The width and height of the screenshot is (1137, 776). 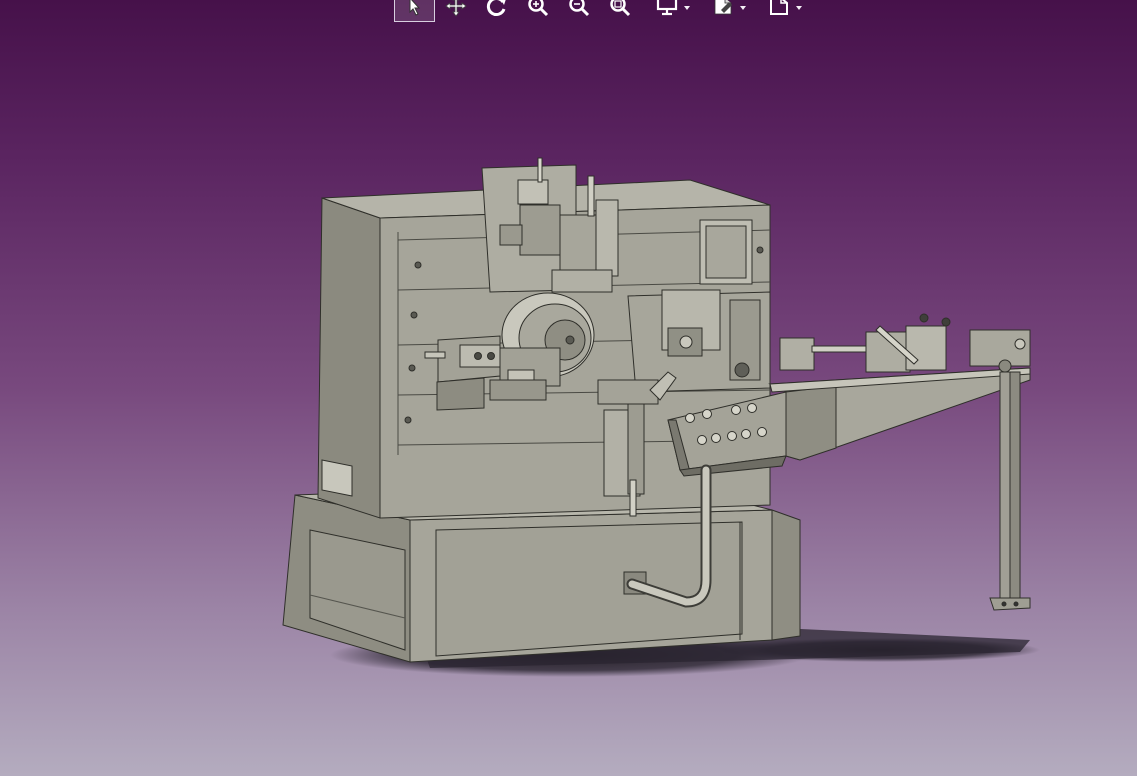 What do you see at coordinates (899, 462) in the screenshot?
I see `wire-guide-arm` at bounding box center [899, 462].